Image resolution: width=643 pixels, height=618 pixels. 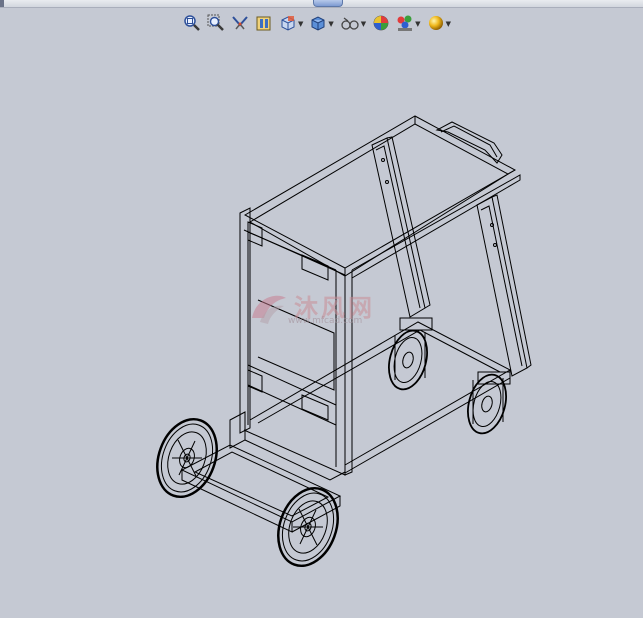 What do you see at coordinates (451, 256) in the screenshot?
I see `rear-uprights` at bounding box center [451, 256].